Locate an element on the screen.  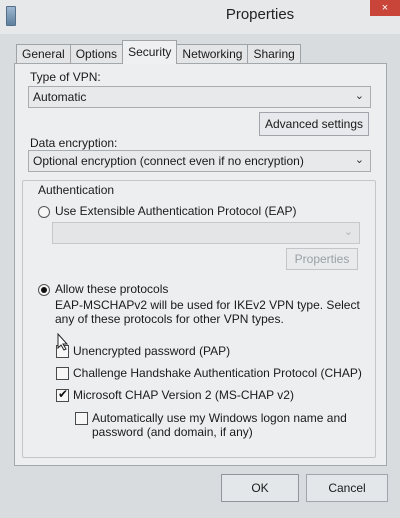
data-encryption-label: Data encryption: is located at coordinates (74, 143).